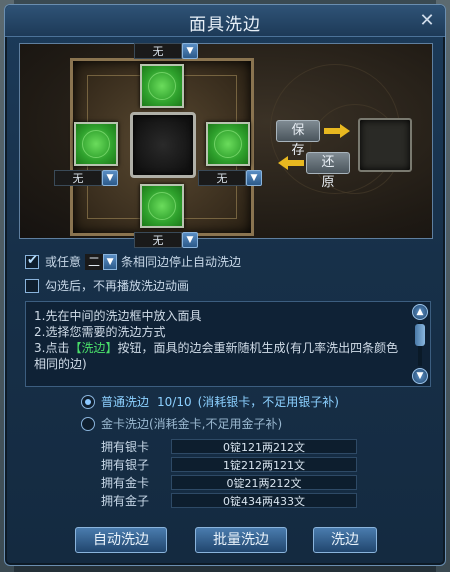  Describe the element at coordinates (192, 424) in the screenshot. I see `gold-wash-label: 金卡洗边(消耗金卡,不足用金子补)` at that location.